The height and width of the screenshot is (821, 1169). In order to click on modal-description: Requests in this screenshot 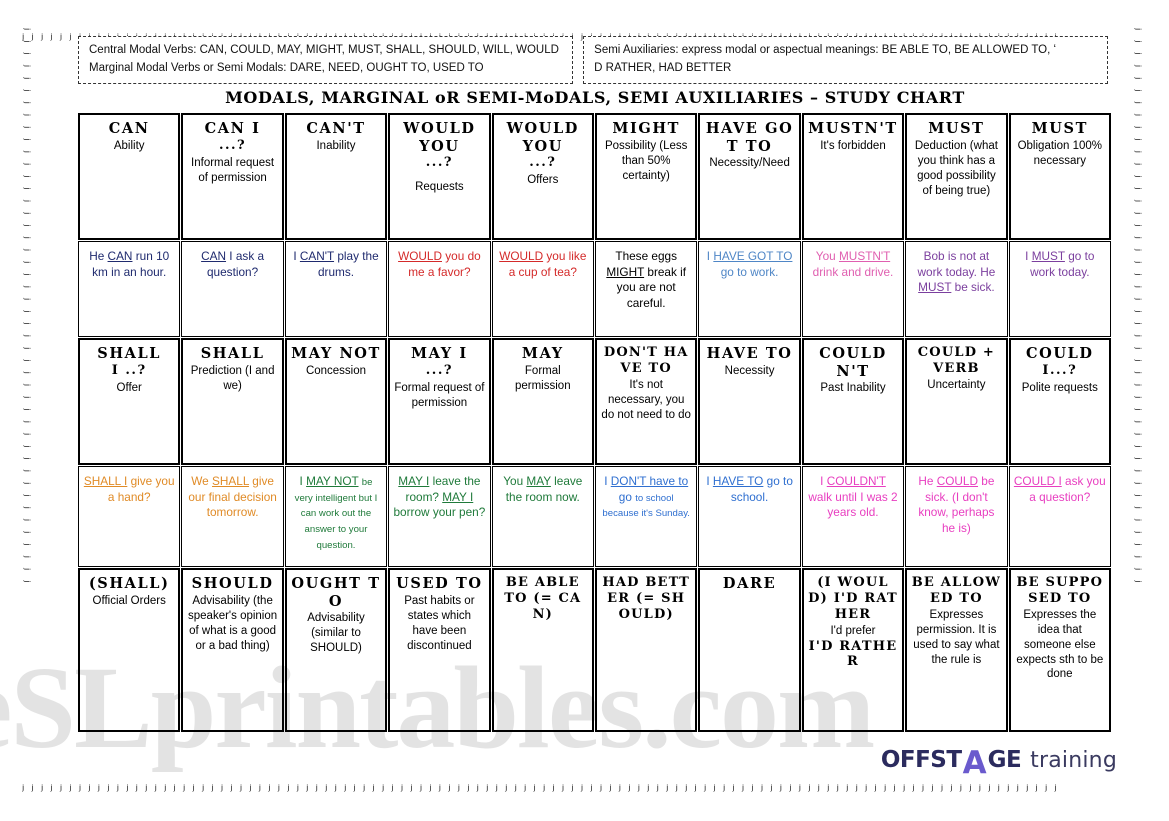, I will do `click(439, 187)`.